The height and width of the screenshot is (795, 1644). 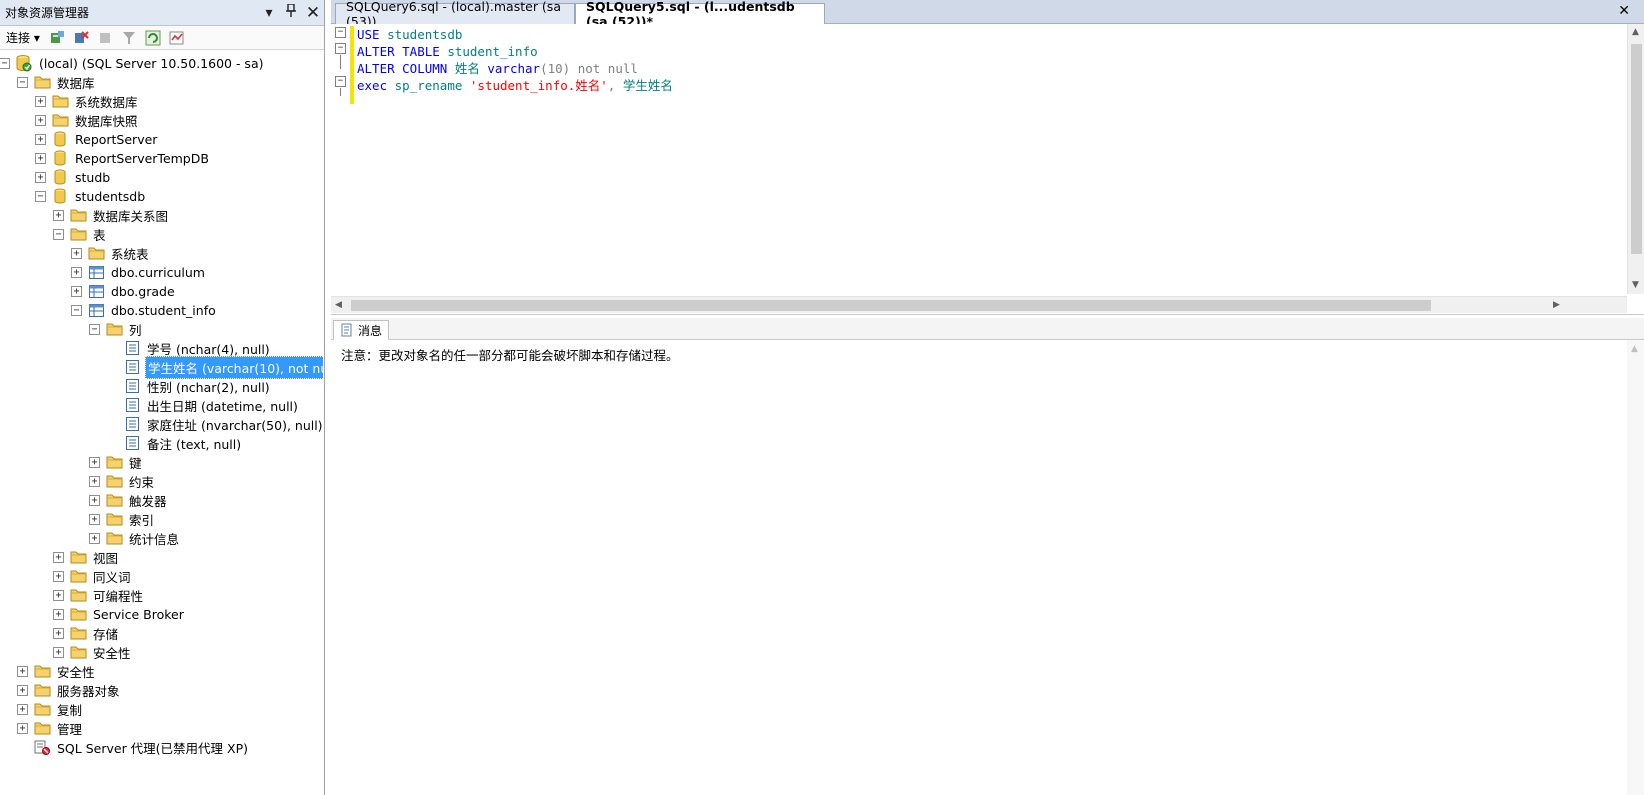 What do you see at coordinates (105, 38) in the screenshot?
I see `stop-icon` at bounding box center [105, 38].